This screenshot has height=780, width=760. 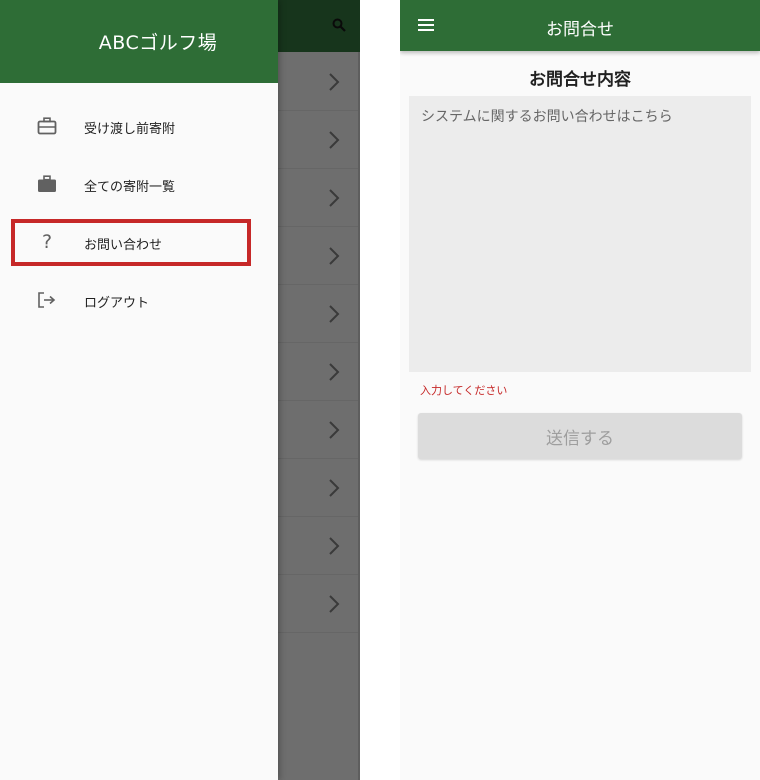 I want to click on background-divider, so click(x=359, y=416).